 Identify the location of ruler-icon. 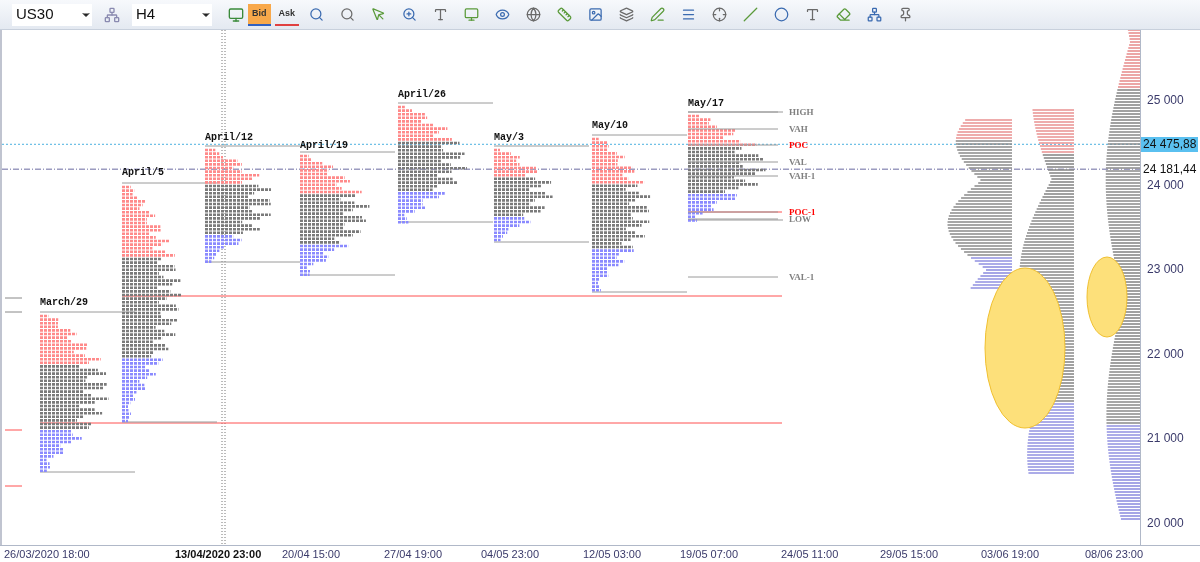
(564, 14).